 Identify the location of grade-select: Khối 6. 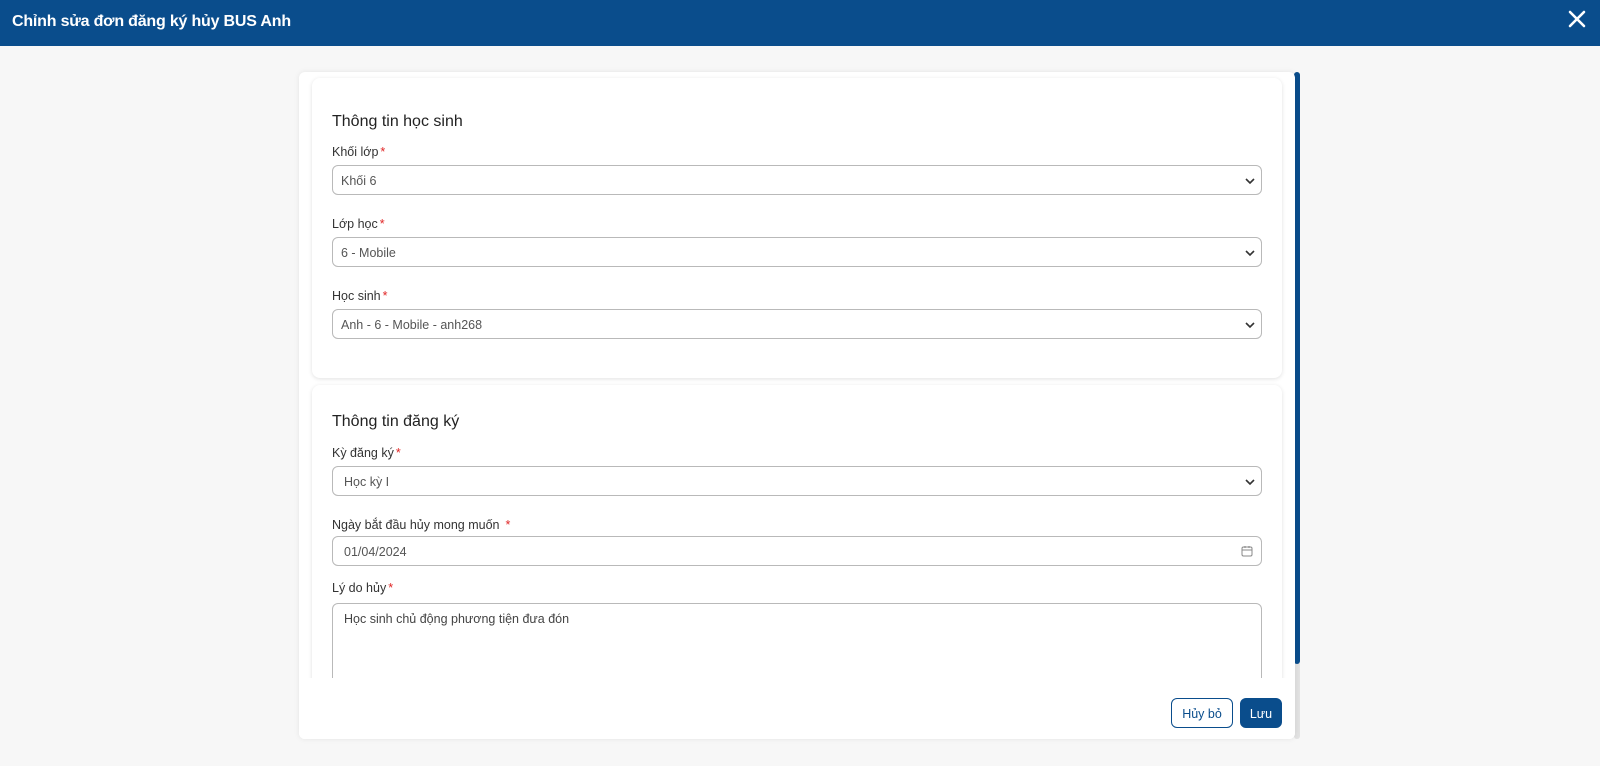
(797, 180).